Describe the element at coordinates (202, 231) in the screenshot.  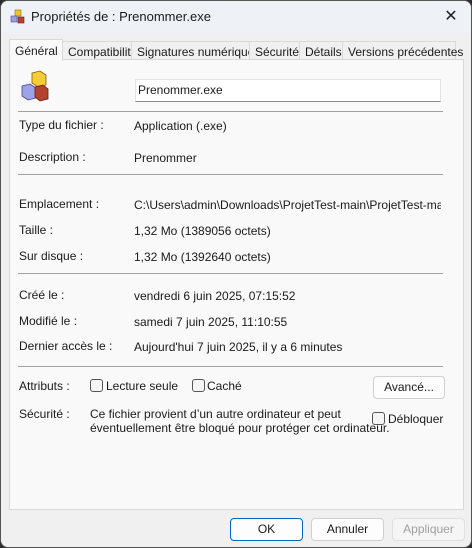
I see `size-value: 1,32 Mo (1389056 octets)` at that location.